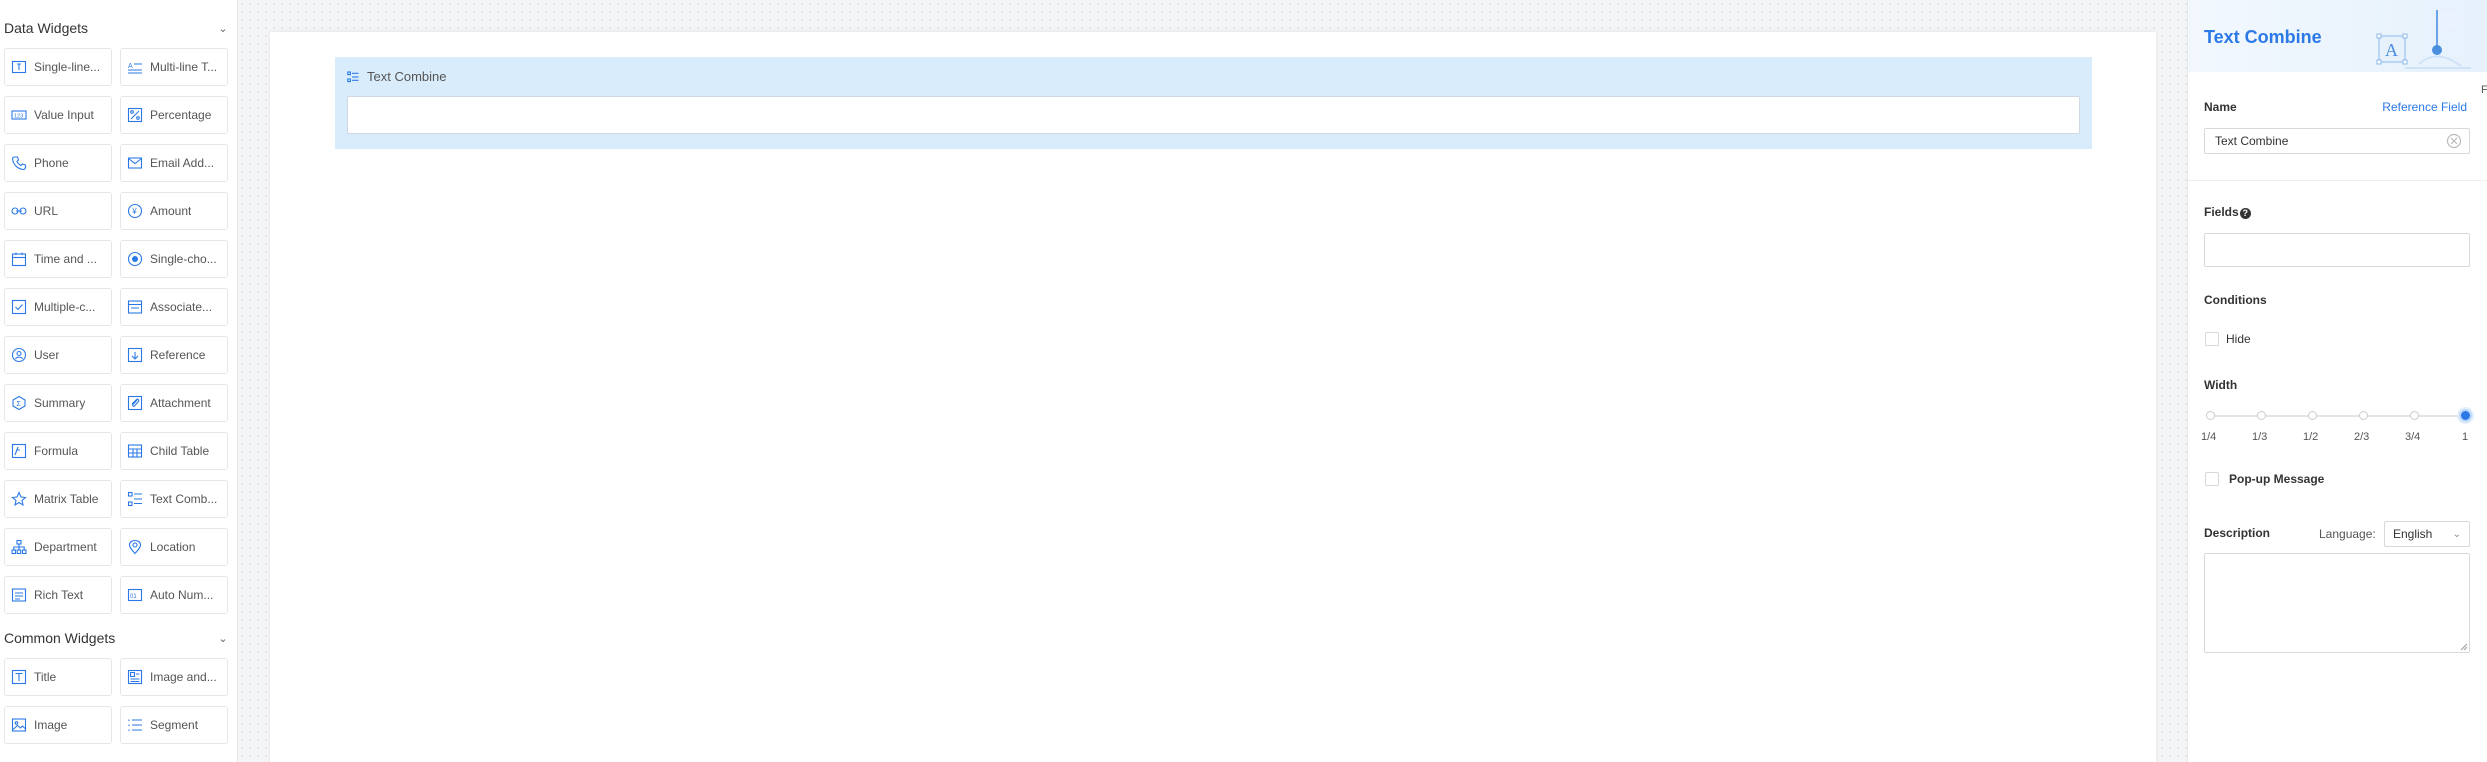  I want to click on widget-department: Department, so click(58, 547).